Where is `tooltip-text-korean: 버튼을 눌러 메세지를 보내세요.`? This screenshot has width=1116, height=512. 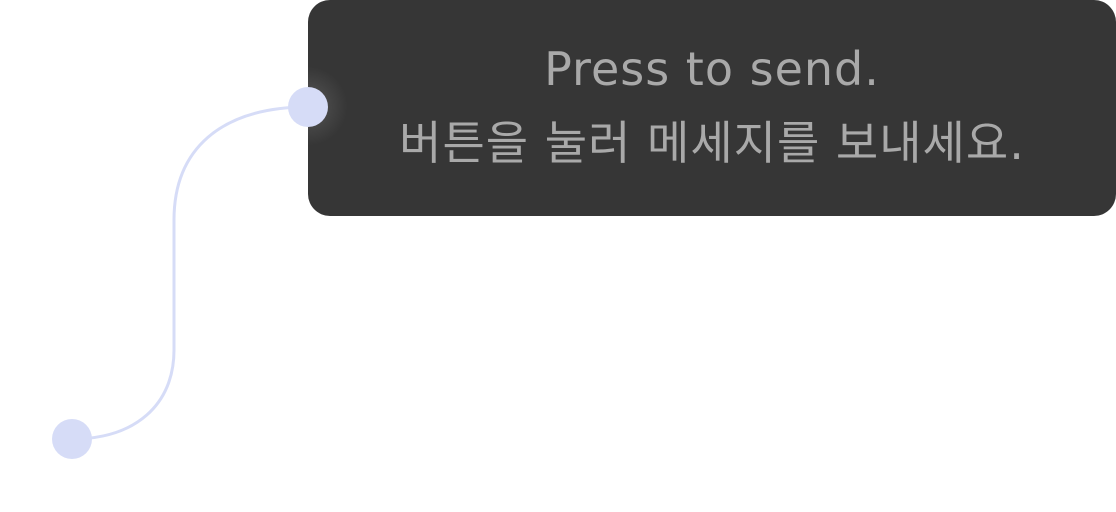
tooltip-text-korean: 버튼을 눌러 메세지를 보내세요. is located at coordinates (712, 143).